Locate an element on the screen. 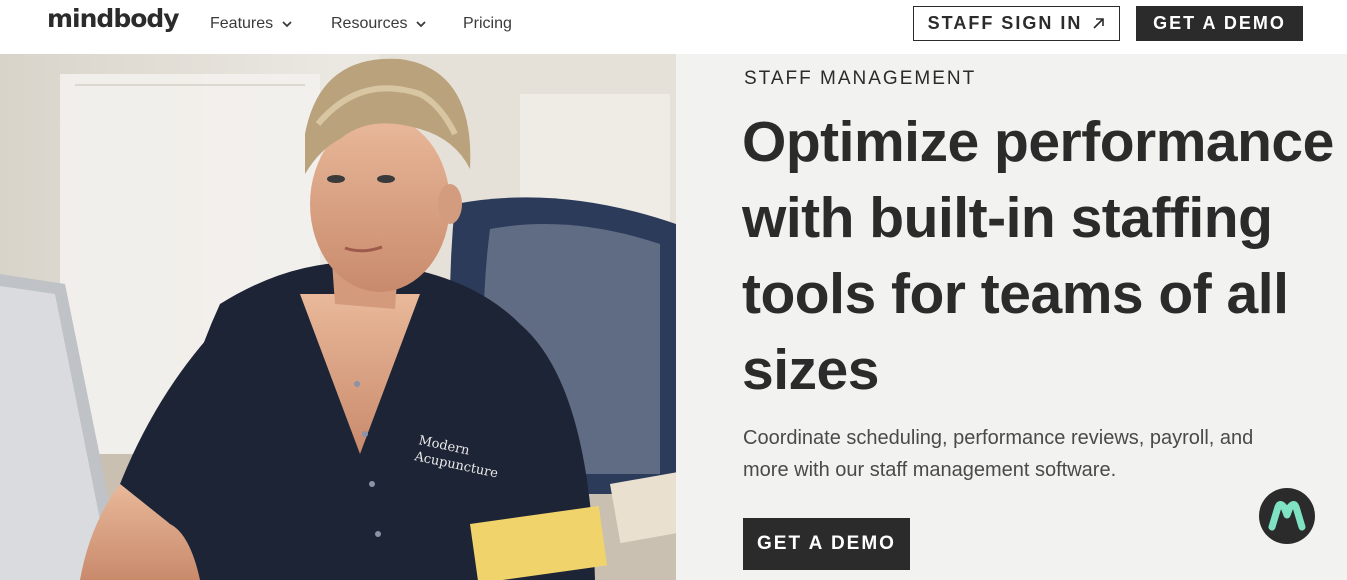 This screenshot has height=580, width=1347. nav-item-pricing-label: Pricing is located at coordinates (487, 23).